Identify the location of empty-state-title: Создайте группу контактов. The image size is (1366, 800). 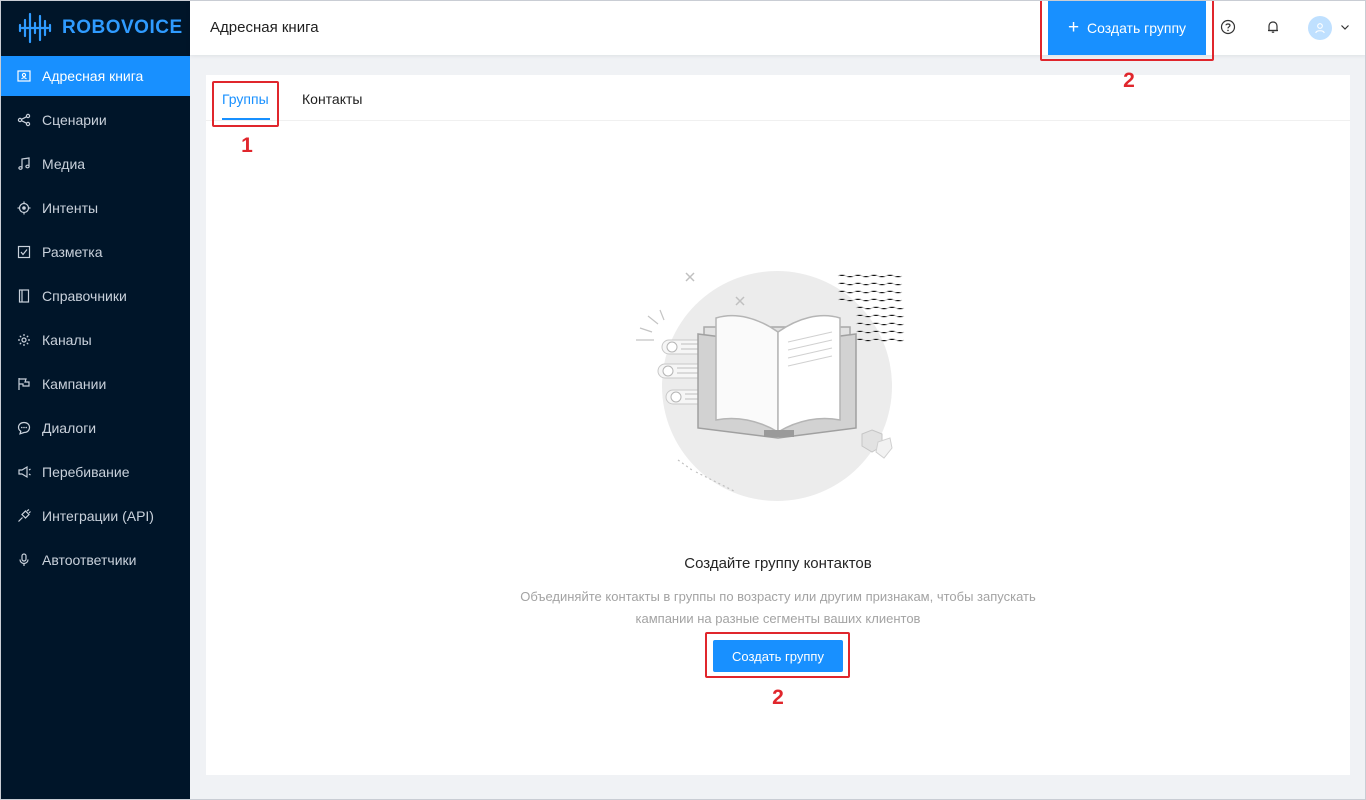
(778, 563).